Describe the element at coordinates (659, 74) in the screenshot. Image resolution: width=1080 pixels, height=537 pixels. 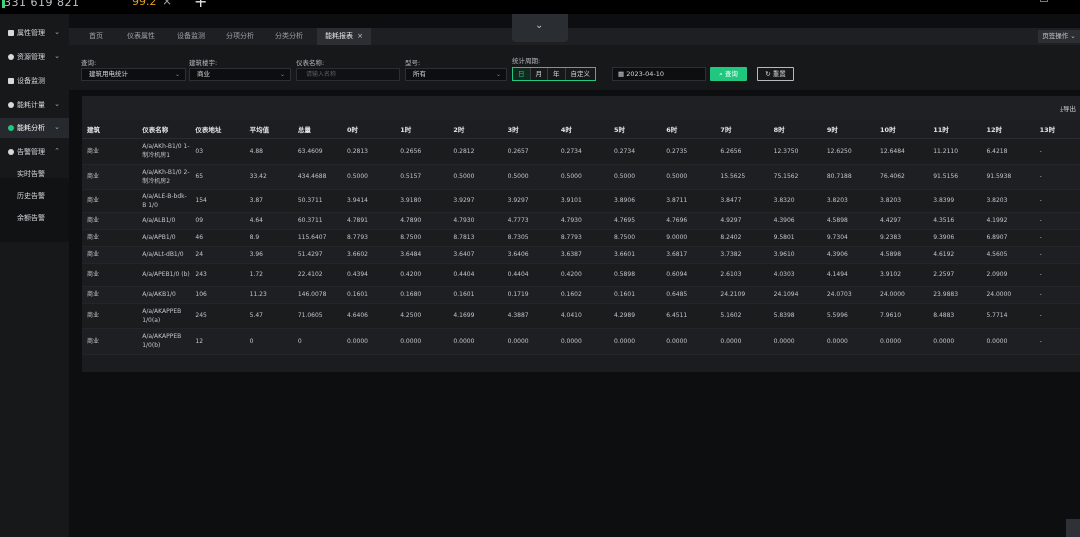
I see `date-picker: ▦ 2023-04-10` at that location.